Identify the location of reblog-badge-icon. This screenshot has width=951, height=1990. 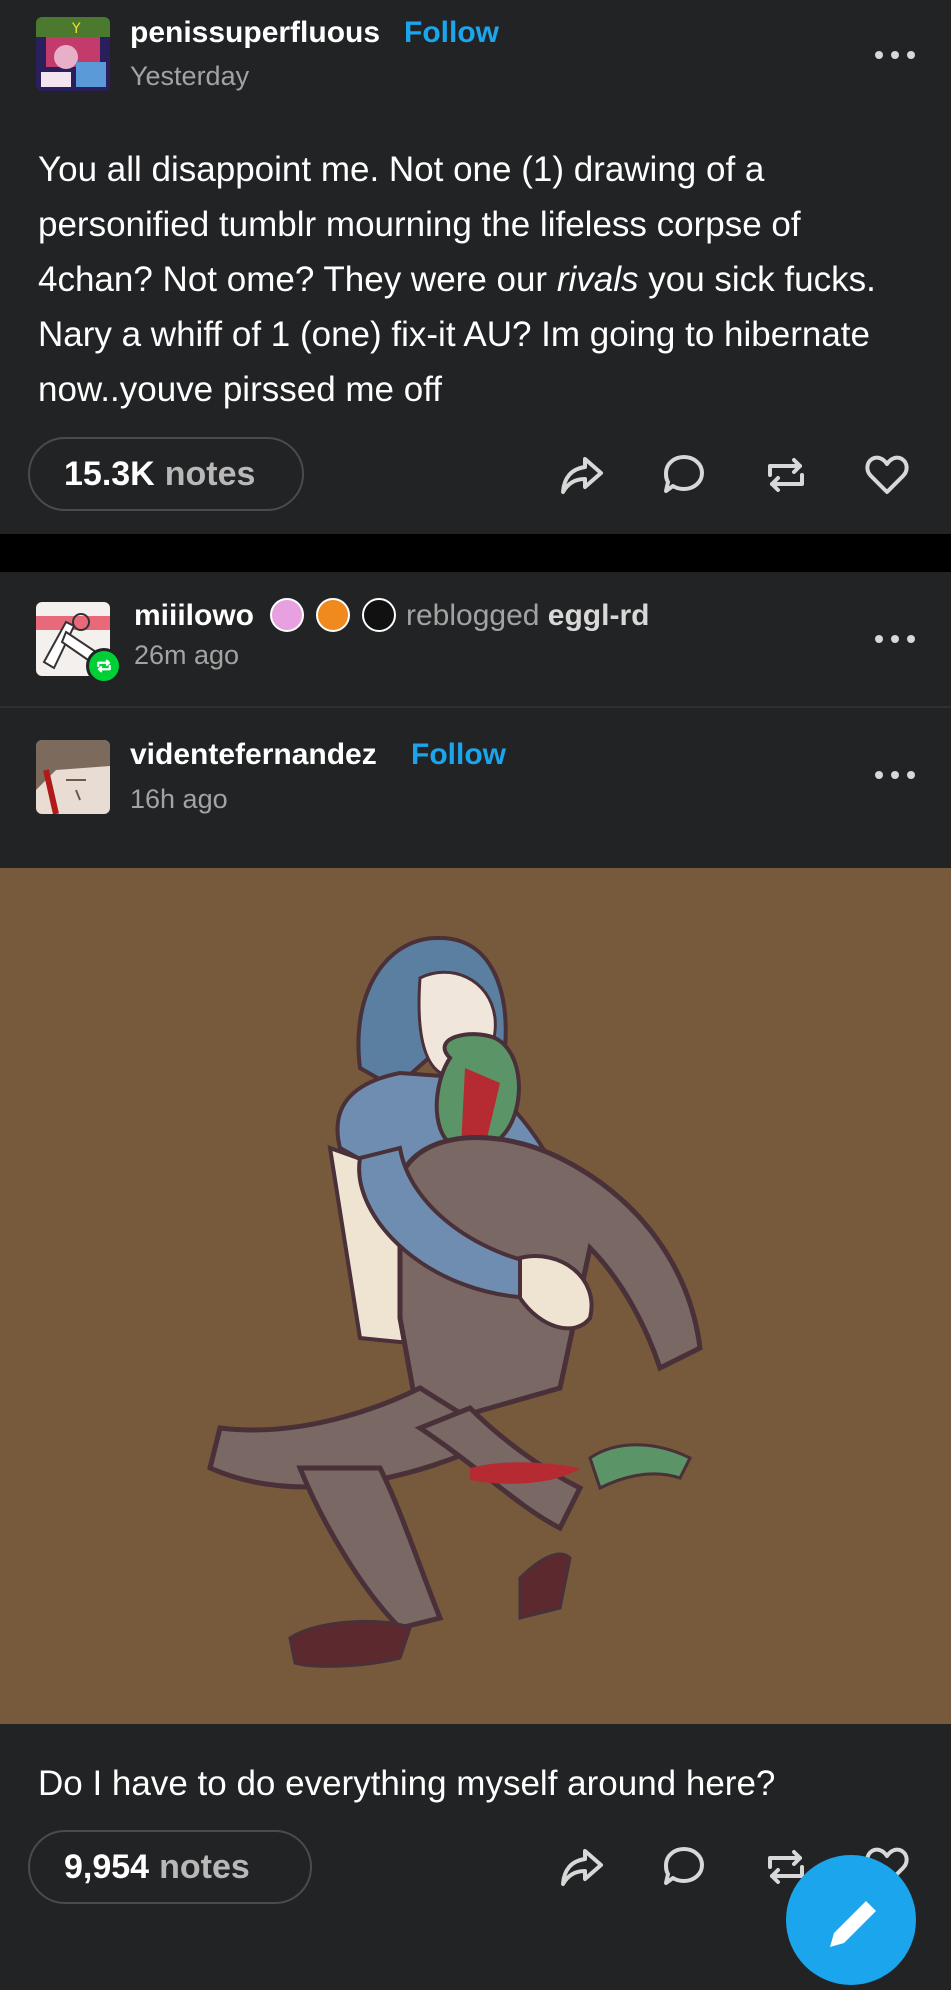
(104, 666).